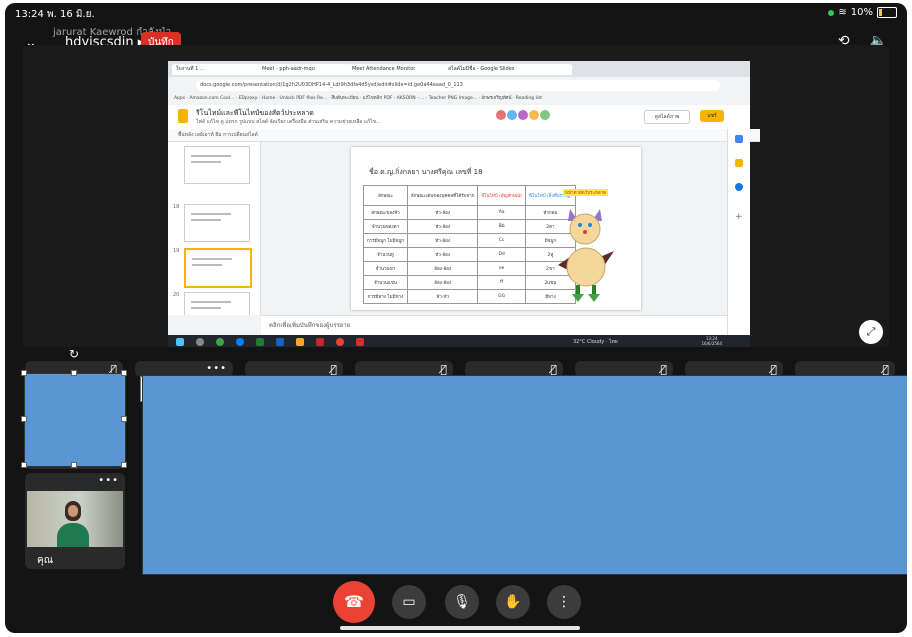 The height and width of the screenshot is (637, 912). Describe the element at coordinates (711, 341) in the screenshot. I see `taskbar-clock: 13:24 16/6/2564` at that location.